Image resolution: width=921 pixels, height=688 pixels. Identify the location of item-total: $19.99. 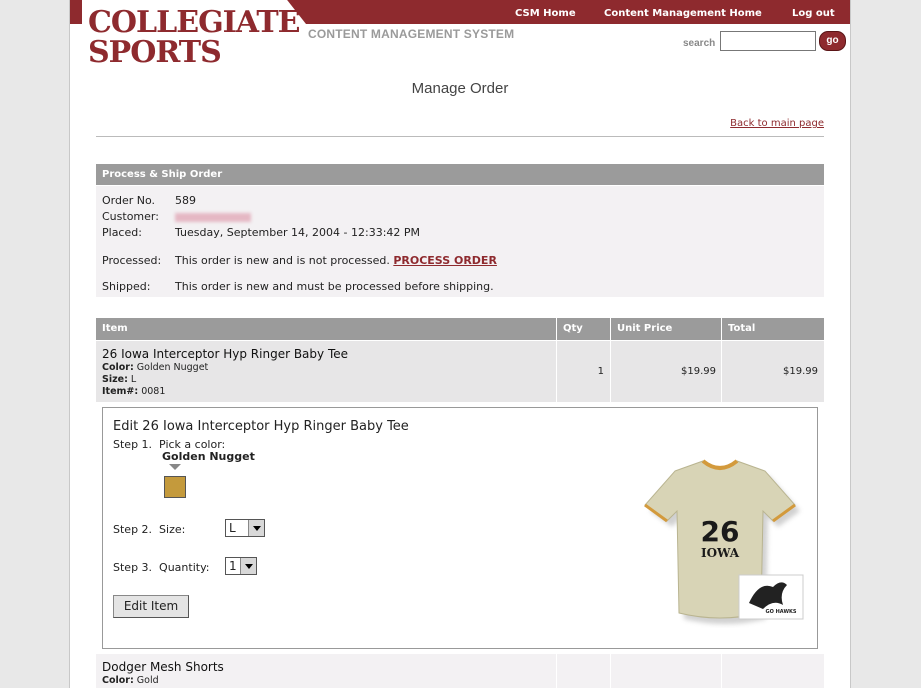
(800, 371).